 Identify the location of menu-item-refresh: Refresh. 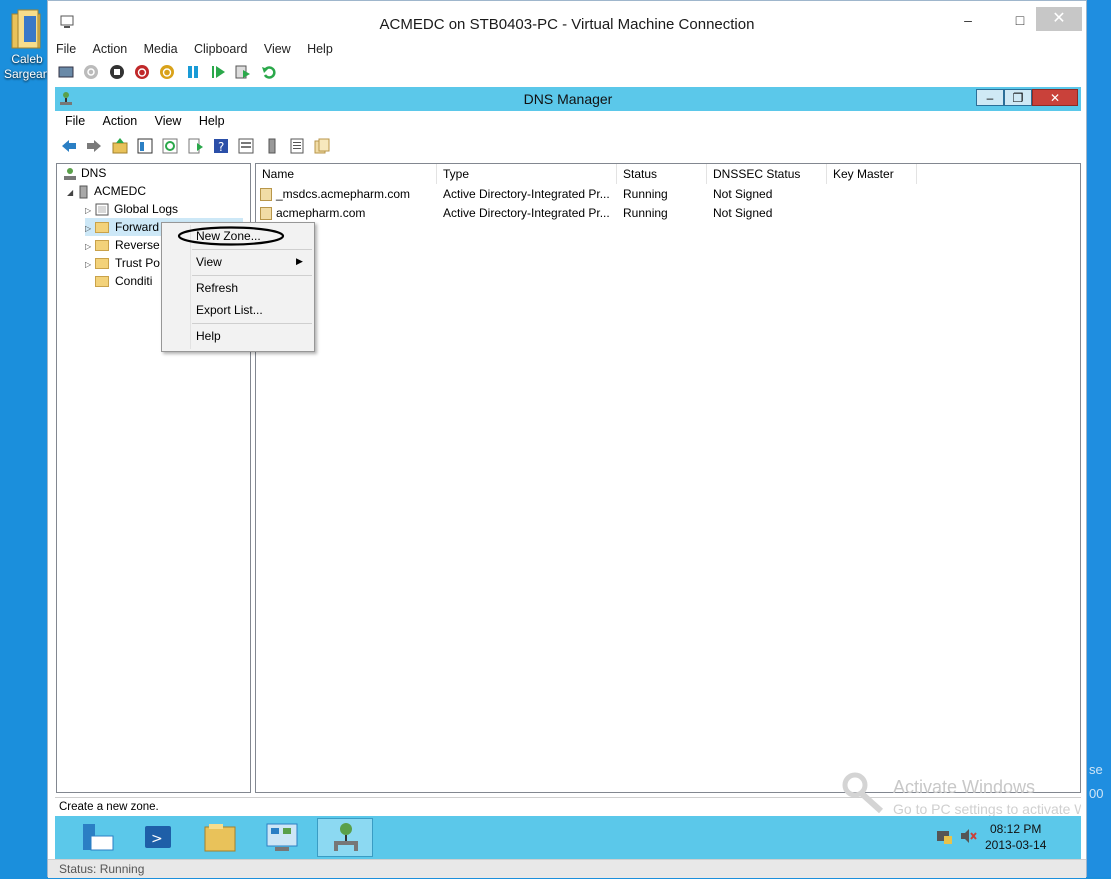
(217, 288).